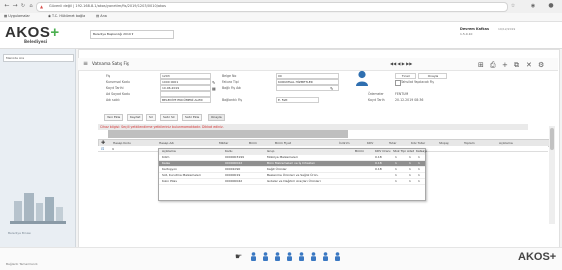 The height and width of the screenshot is (270, 562). I want to click on dd-col: Birimi, so click(359, 151).